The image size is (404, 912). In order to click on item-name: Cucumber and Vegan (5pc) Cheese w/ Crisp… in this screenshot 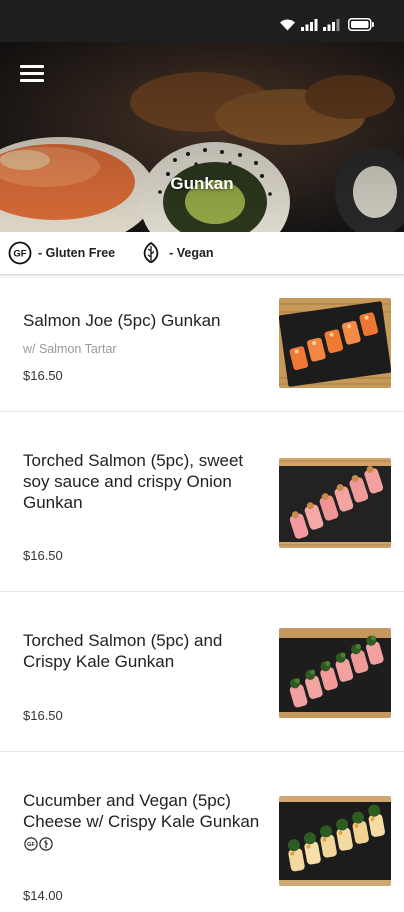, I will do `click(145, 821)`.